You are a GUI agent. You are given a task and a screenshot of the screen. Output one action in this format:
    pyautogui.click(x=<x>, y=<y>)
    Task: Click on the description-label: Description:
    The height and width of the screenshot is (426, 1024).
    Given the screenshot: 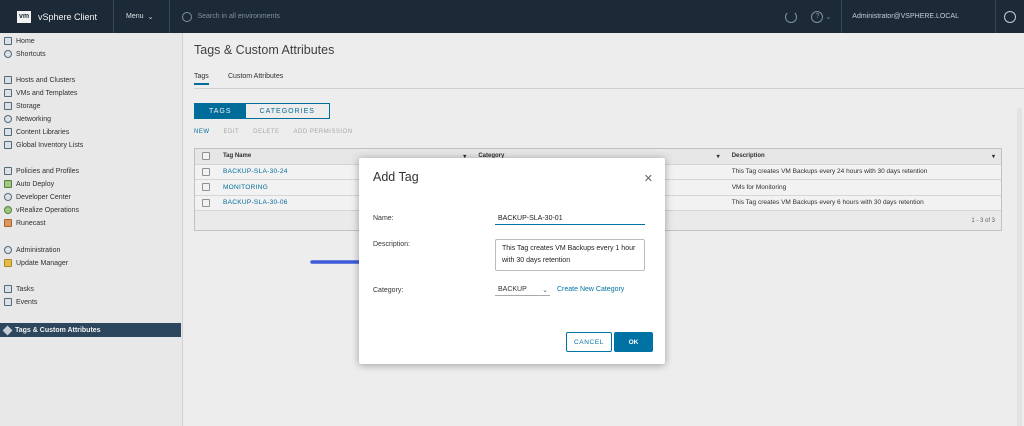 What is the action you would take?
    pyautogui.click(x=391, y=244)
    